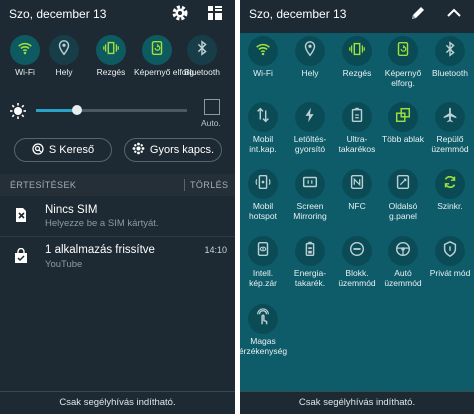 This screenshot has height=414, width=474. What do you see at coordinates (357, 117) in the screenshot?
I see `ultra-saving-icon` at bounding box center [357, 117].